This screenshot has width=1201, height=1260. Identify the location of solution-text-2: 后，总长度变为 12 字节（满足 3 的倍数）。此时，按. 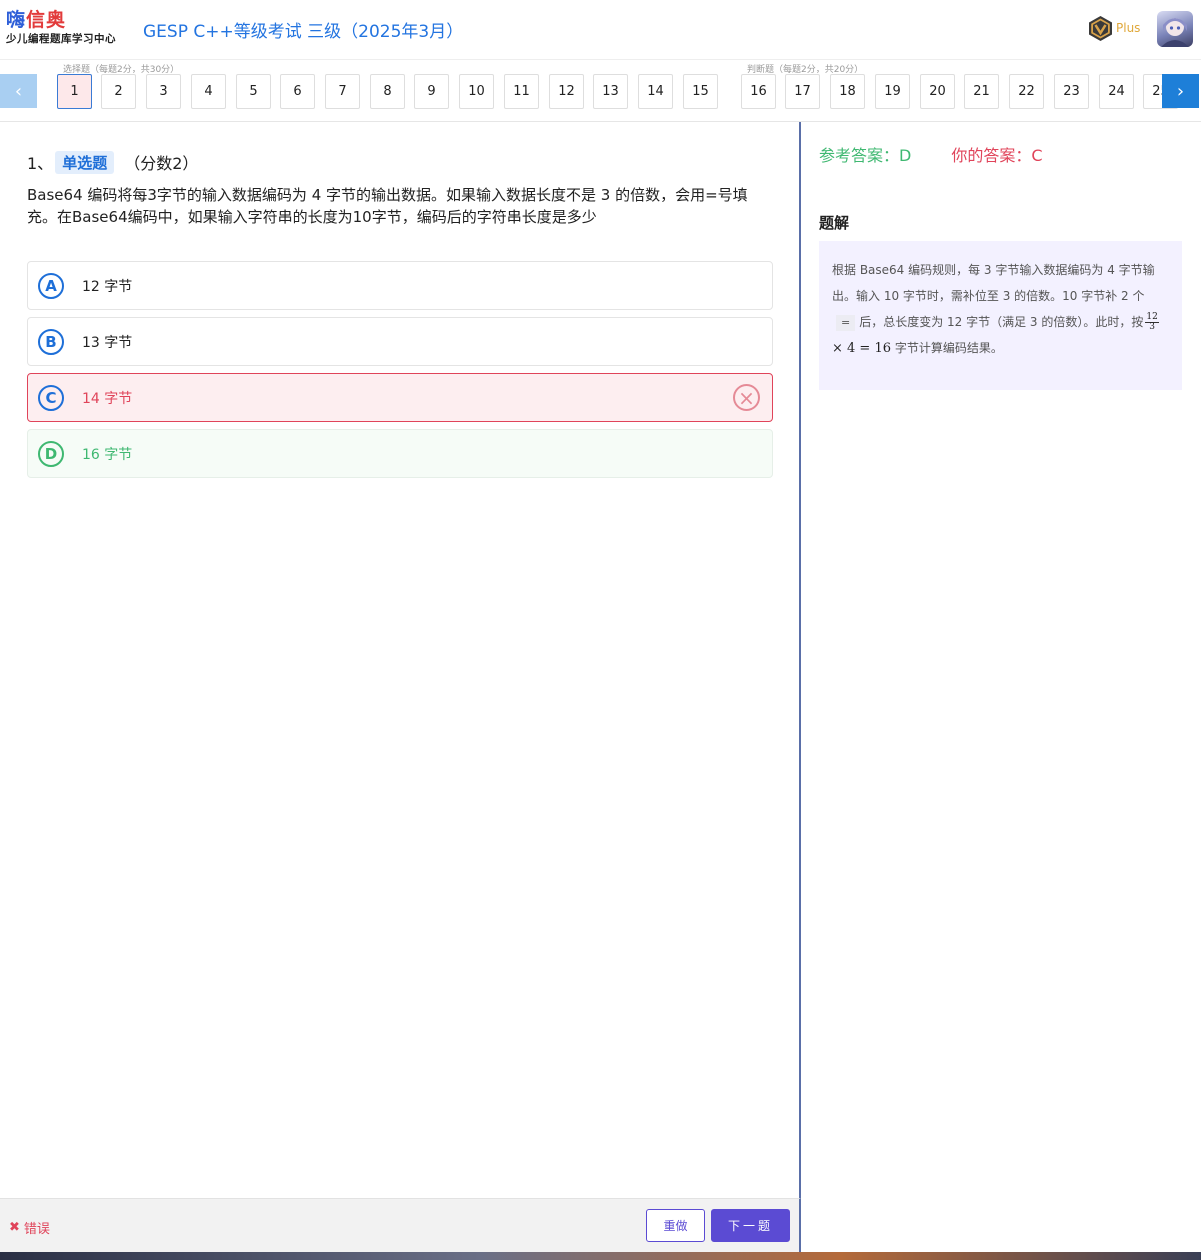
(1001, 322).